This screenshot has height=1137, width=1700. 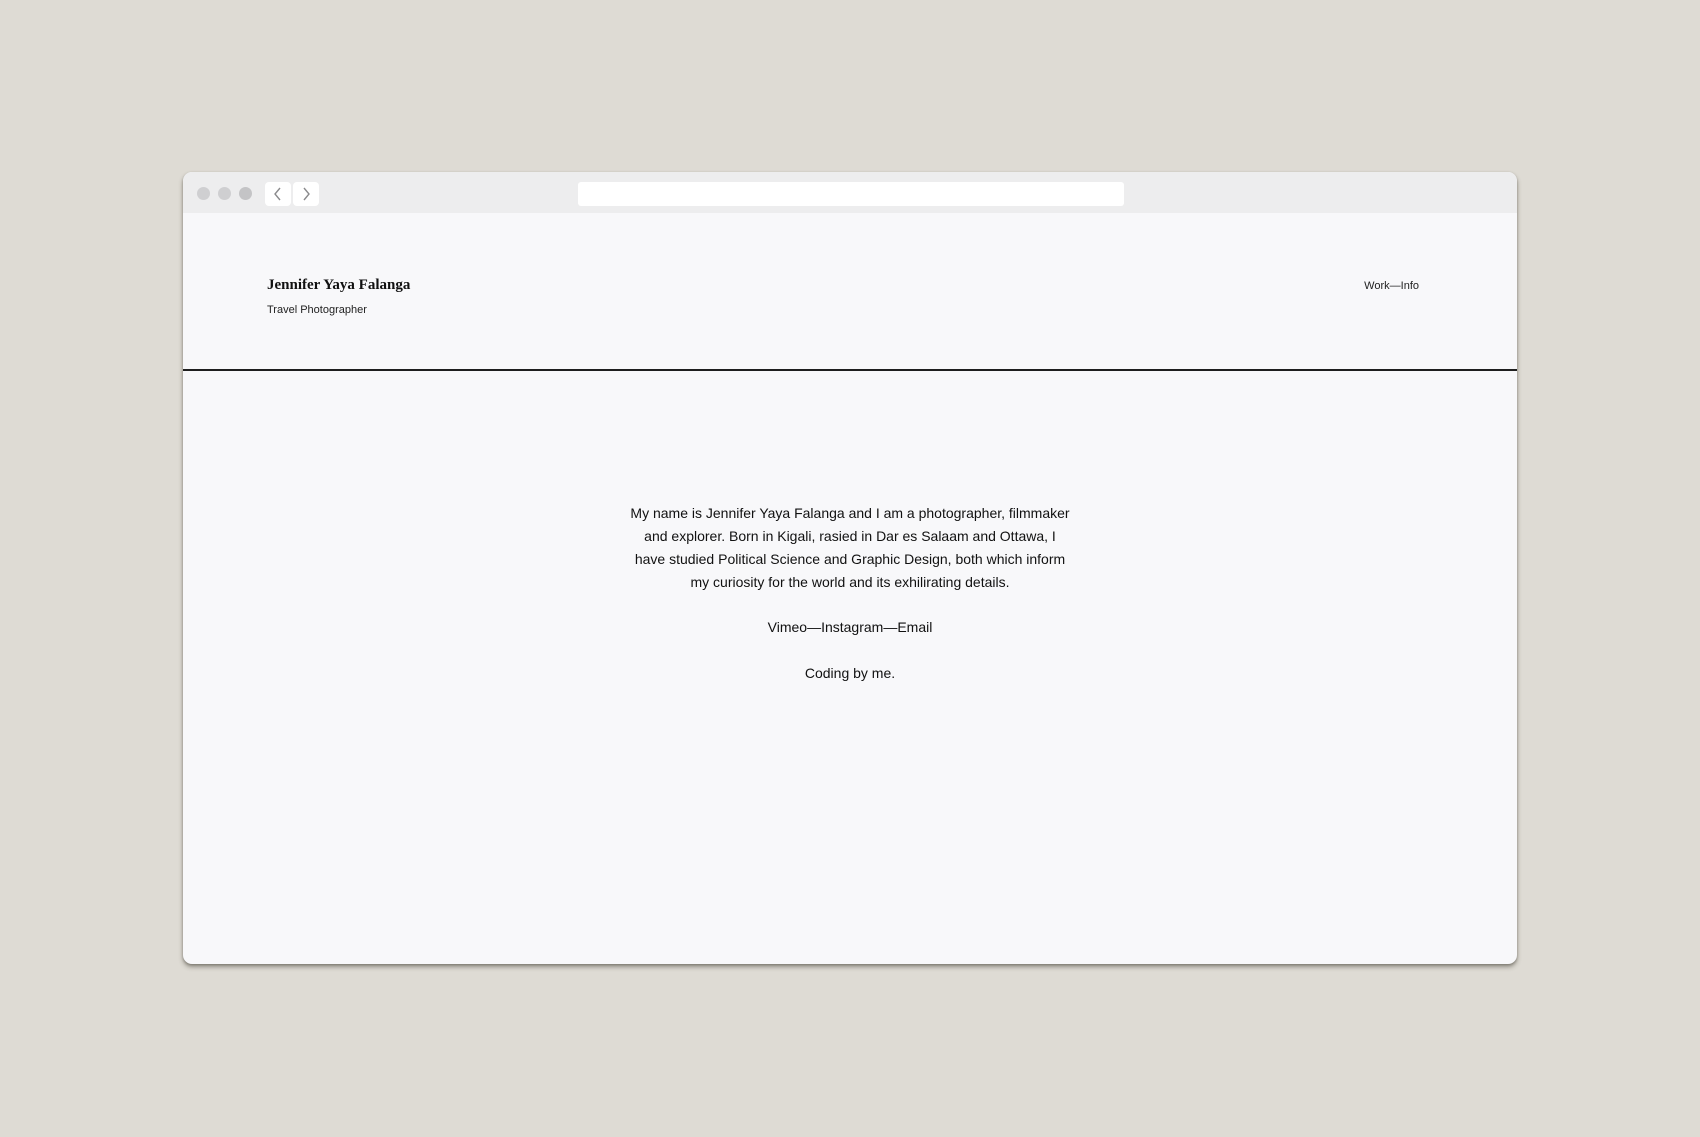 I want to click on maximize-window-button, so click(x=245, y=193).